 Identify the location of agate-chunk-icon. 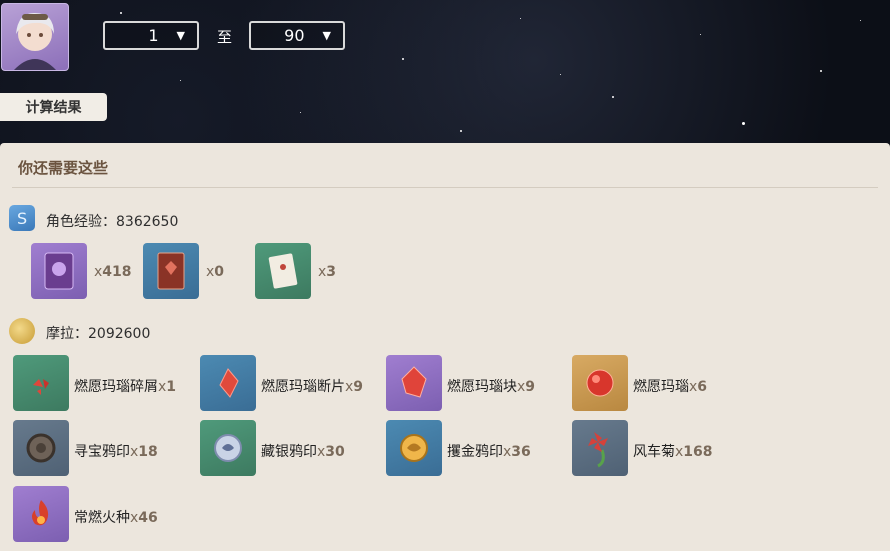
(414, 383).